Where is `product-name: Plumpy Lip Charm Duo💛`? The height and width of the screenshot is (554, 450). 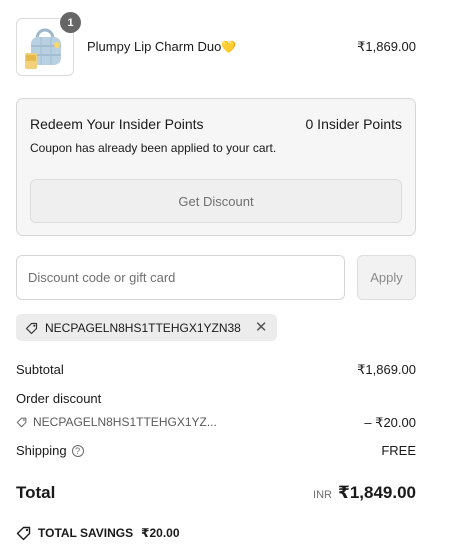 product-name: Plumpy Lip Charm Duo💛 is located at coordinates (161, 46).